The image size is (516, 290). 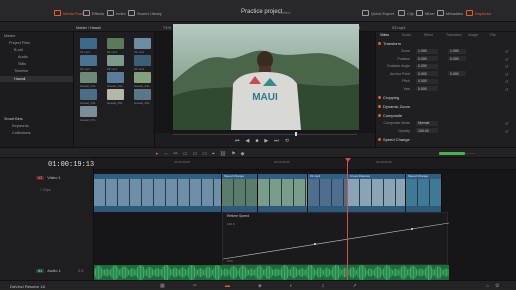 I want to click on fusion-page-icon: ◈, so click(x=260, y=286).